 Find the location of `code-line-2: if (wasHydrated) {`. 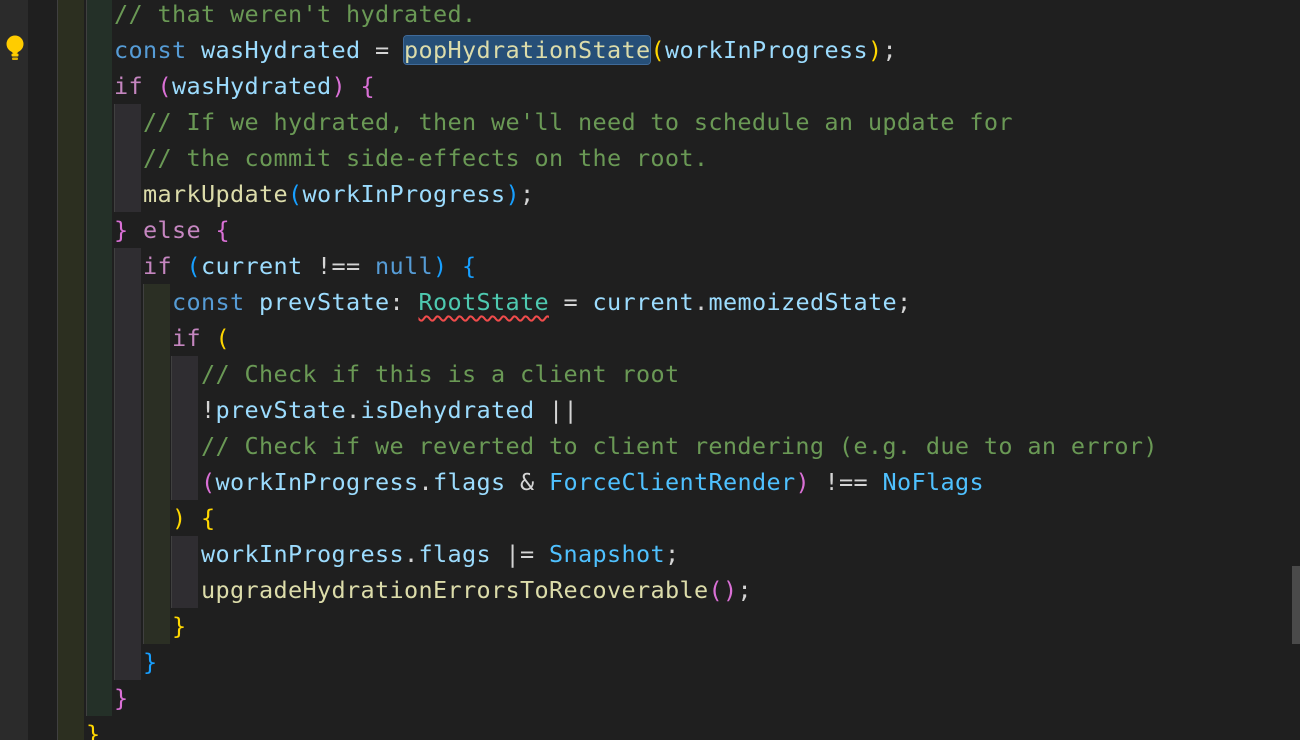

code-line-2: if (wasHydrated) { is located at coordinates (244, 86).